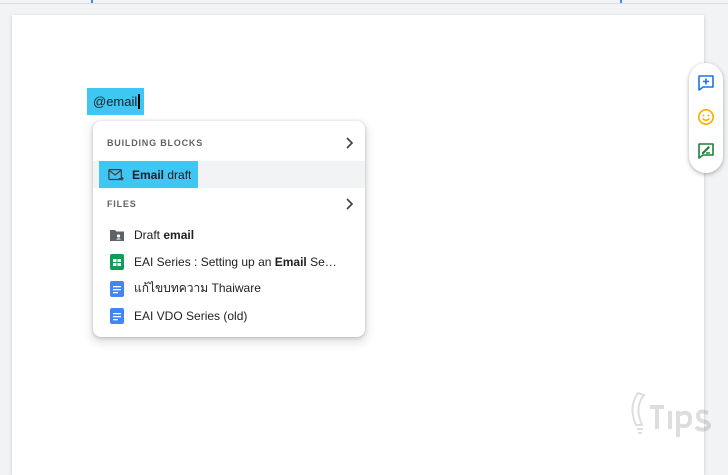 This screenshot has width=728, height=475. What do you see at coordinates (149, 234) in the screenshot?
I see `file-0-pre: Draft` at bounding box center [149, 234].